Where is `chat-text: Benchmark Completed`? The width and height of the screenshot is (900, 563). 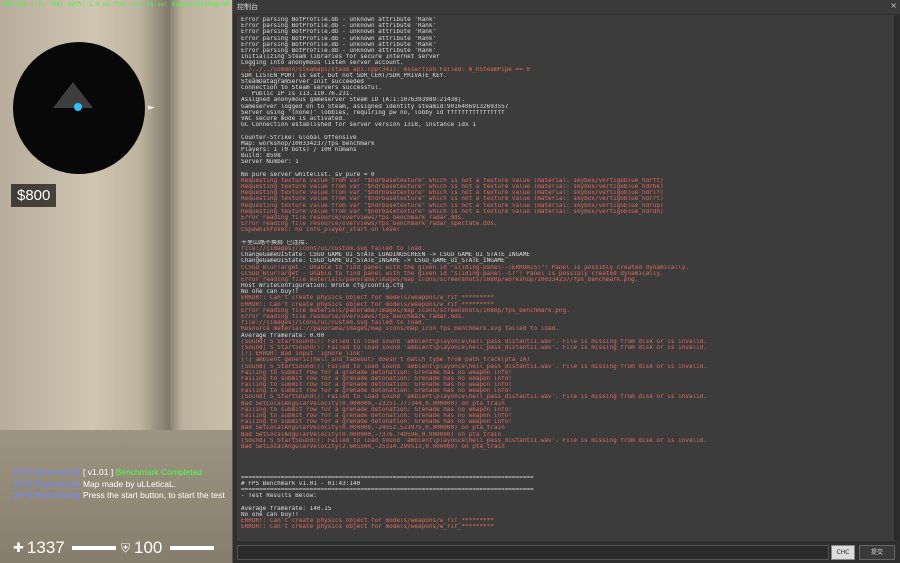
chat-text: Benchmark Completed is located at coordinates (158, 472).